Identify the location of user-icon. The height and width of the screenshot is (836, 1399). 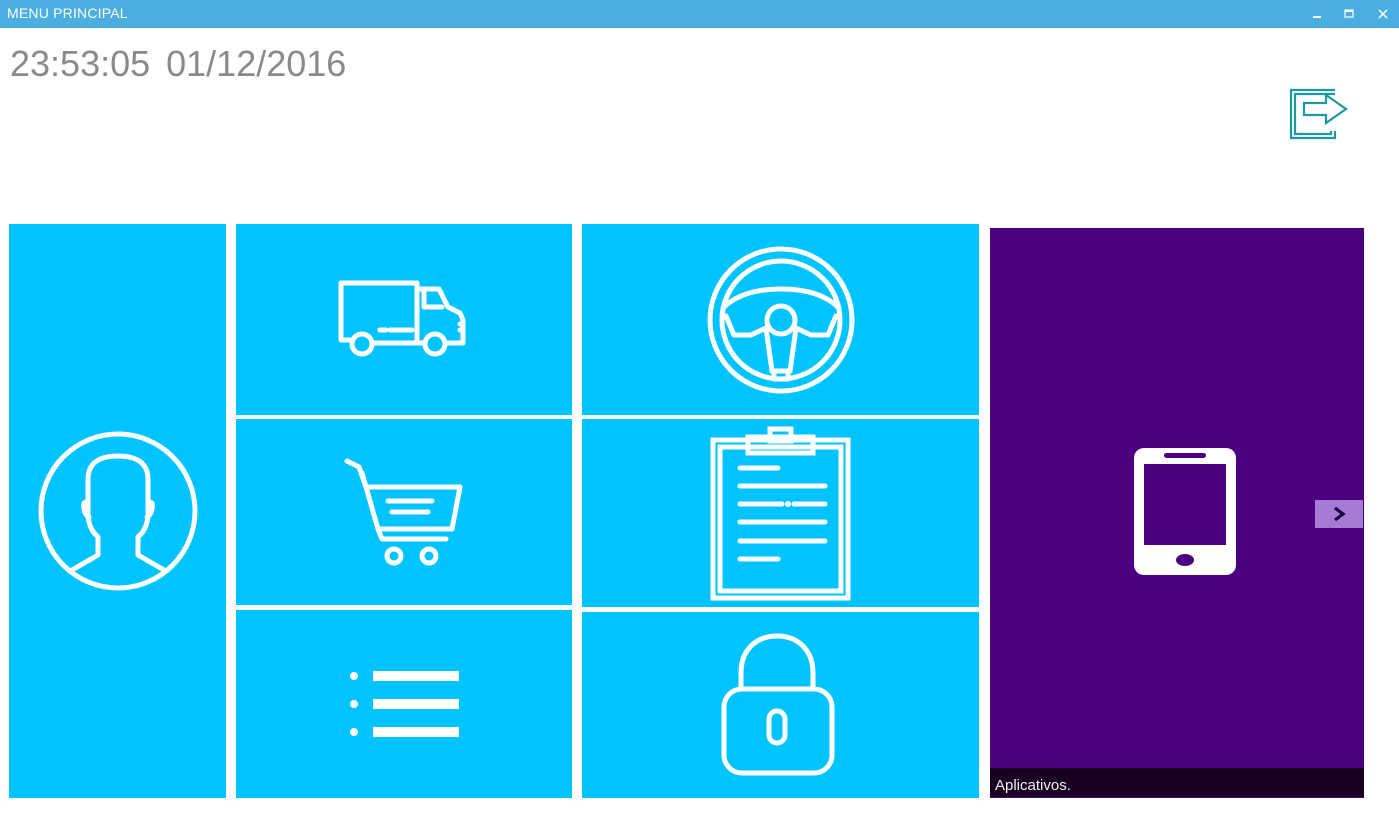
(117, 511).